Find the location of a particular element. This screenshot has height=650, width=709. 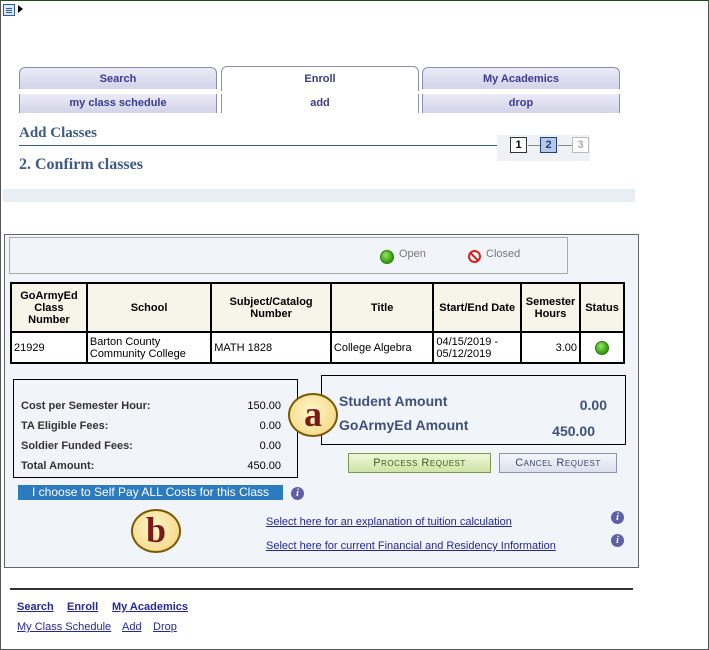

footer-link-enroll: Enroll is located at coordinates (82, 607).